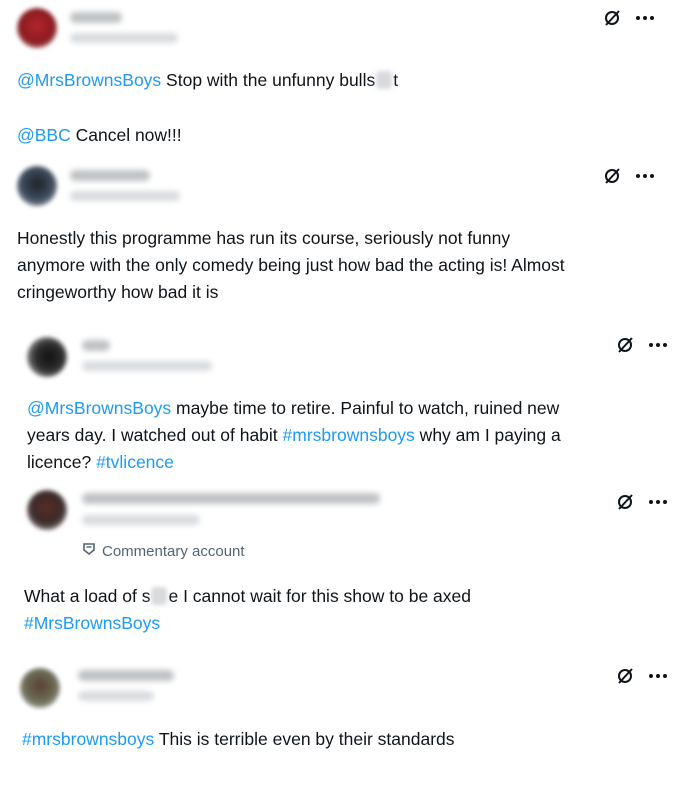 The width and height of the screenshot is (693, 800). I want to click on commentary-badge: Commentary account, so click(163, 551).